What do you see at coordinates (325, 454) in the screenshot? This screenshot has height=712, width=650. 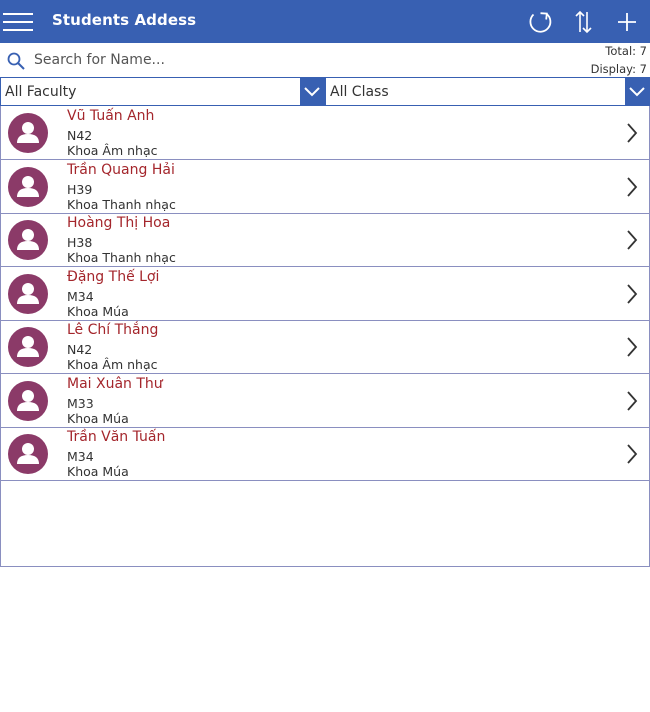 I see `student-row: Trần Văn Tuấn M34 Khoa Múa` at bounding box center [325, 454].